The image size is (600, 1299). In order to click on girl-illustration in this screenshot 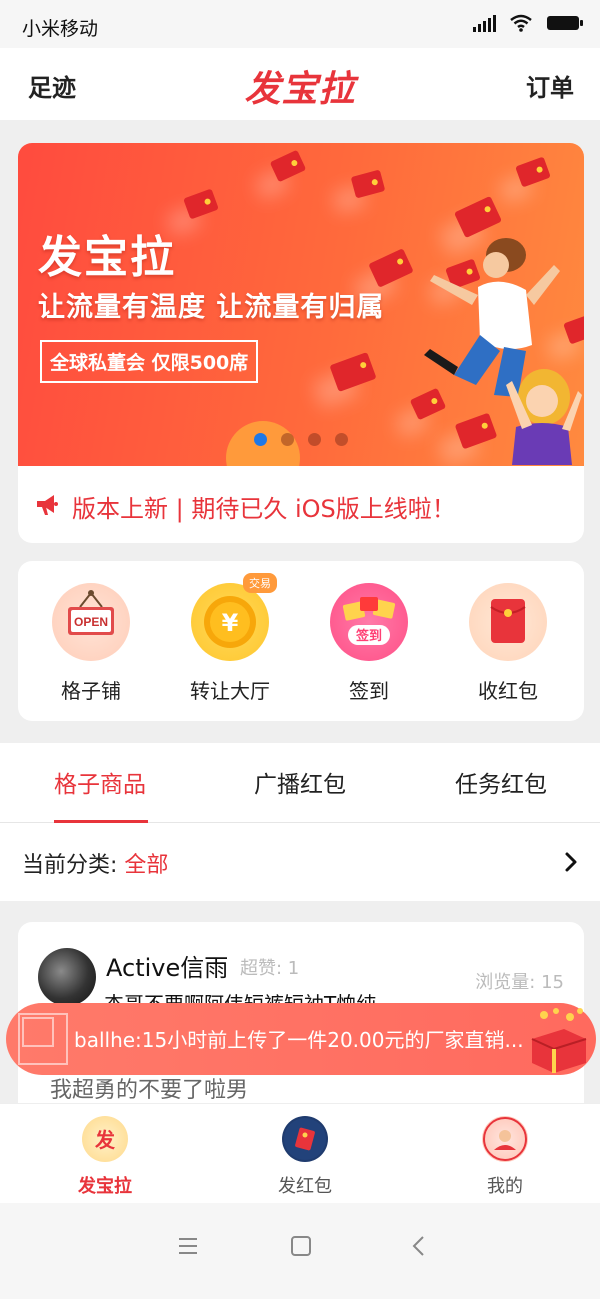, I will do `click(544, 417)`.